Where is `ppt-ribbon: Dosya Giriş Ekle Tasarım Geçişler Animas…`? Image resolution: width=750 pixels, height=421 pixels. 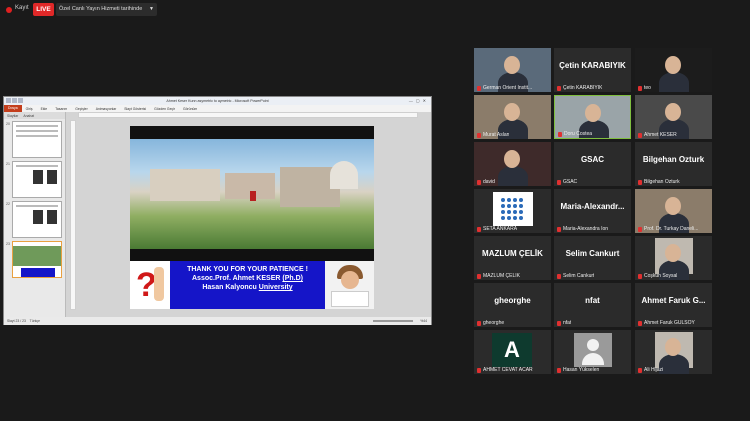
ppt-ribbon: Dosya Giriş Ekle Tasarım Geçişler Animas… is located at coordinates (217, 108).